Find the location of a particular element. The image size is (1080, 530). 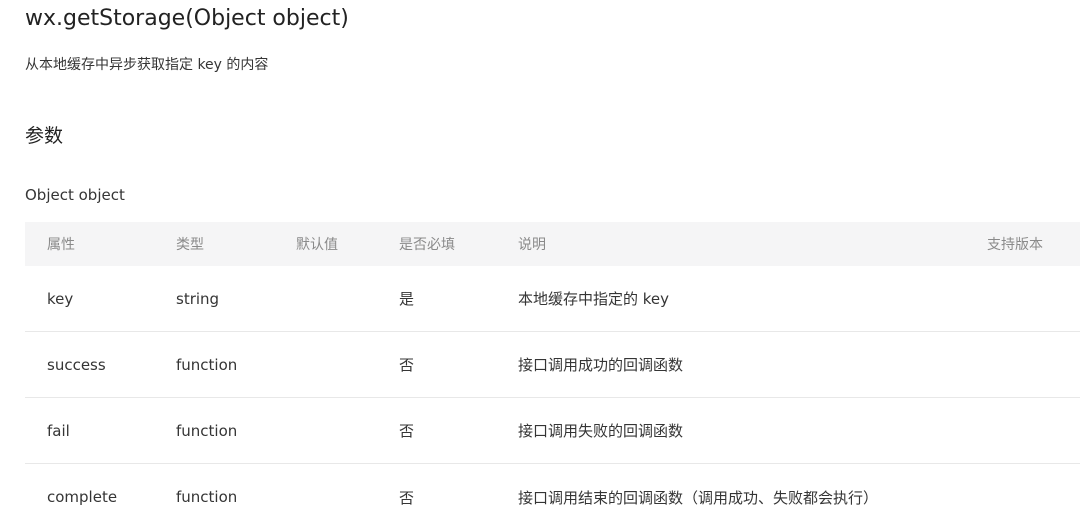

header-version: 支持版本 is located at coordinates (1015, 245).